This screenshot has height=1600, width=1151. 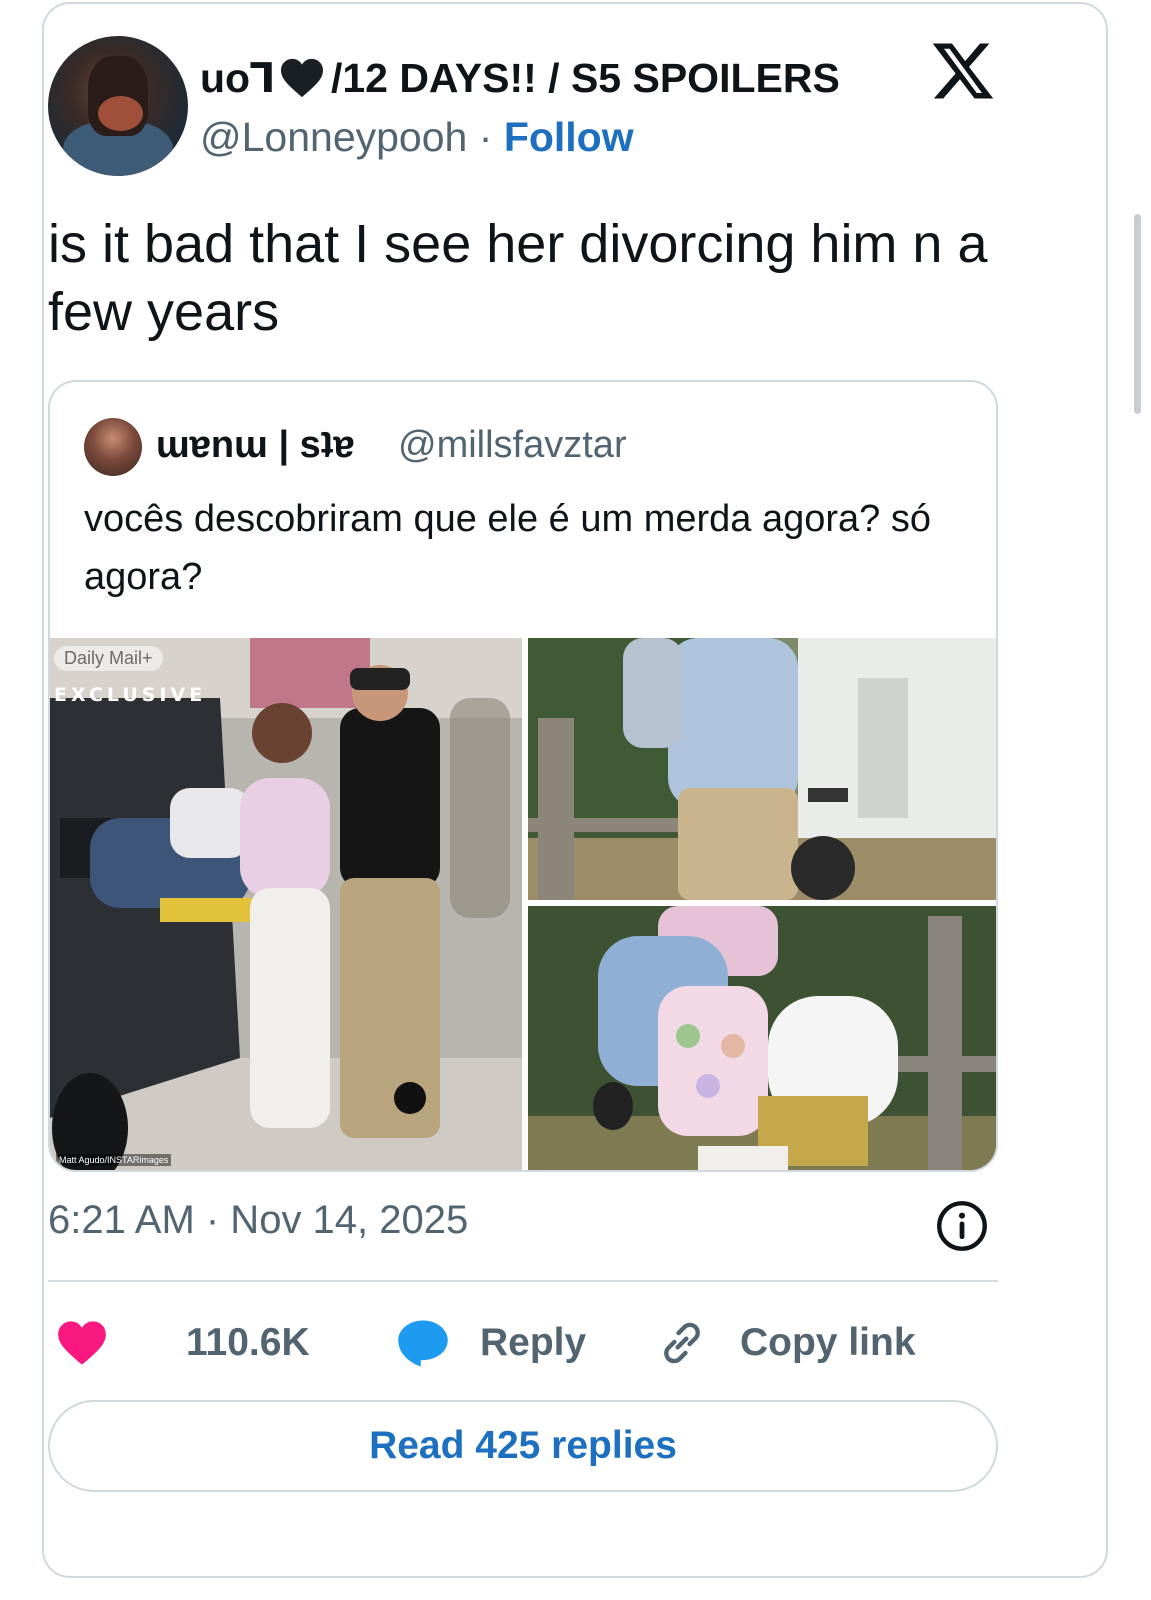 I want to click on copy-link-icon-wrap, so click(x=682, y=1343).